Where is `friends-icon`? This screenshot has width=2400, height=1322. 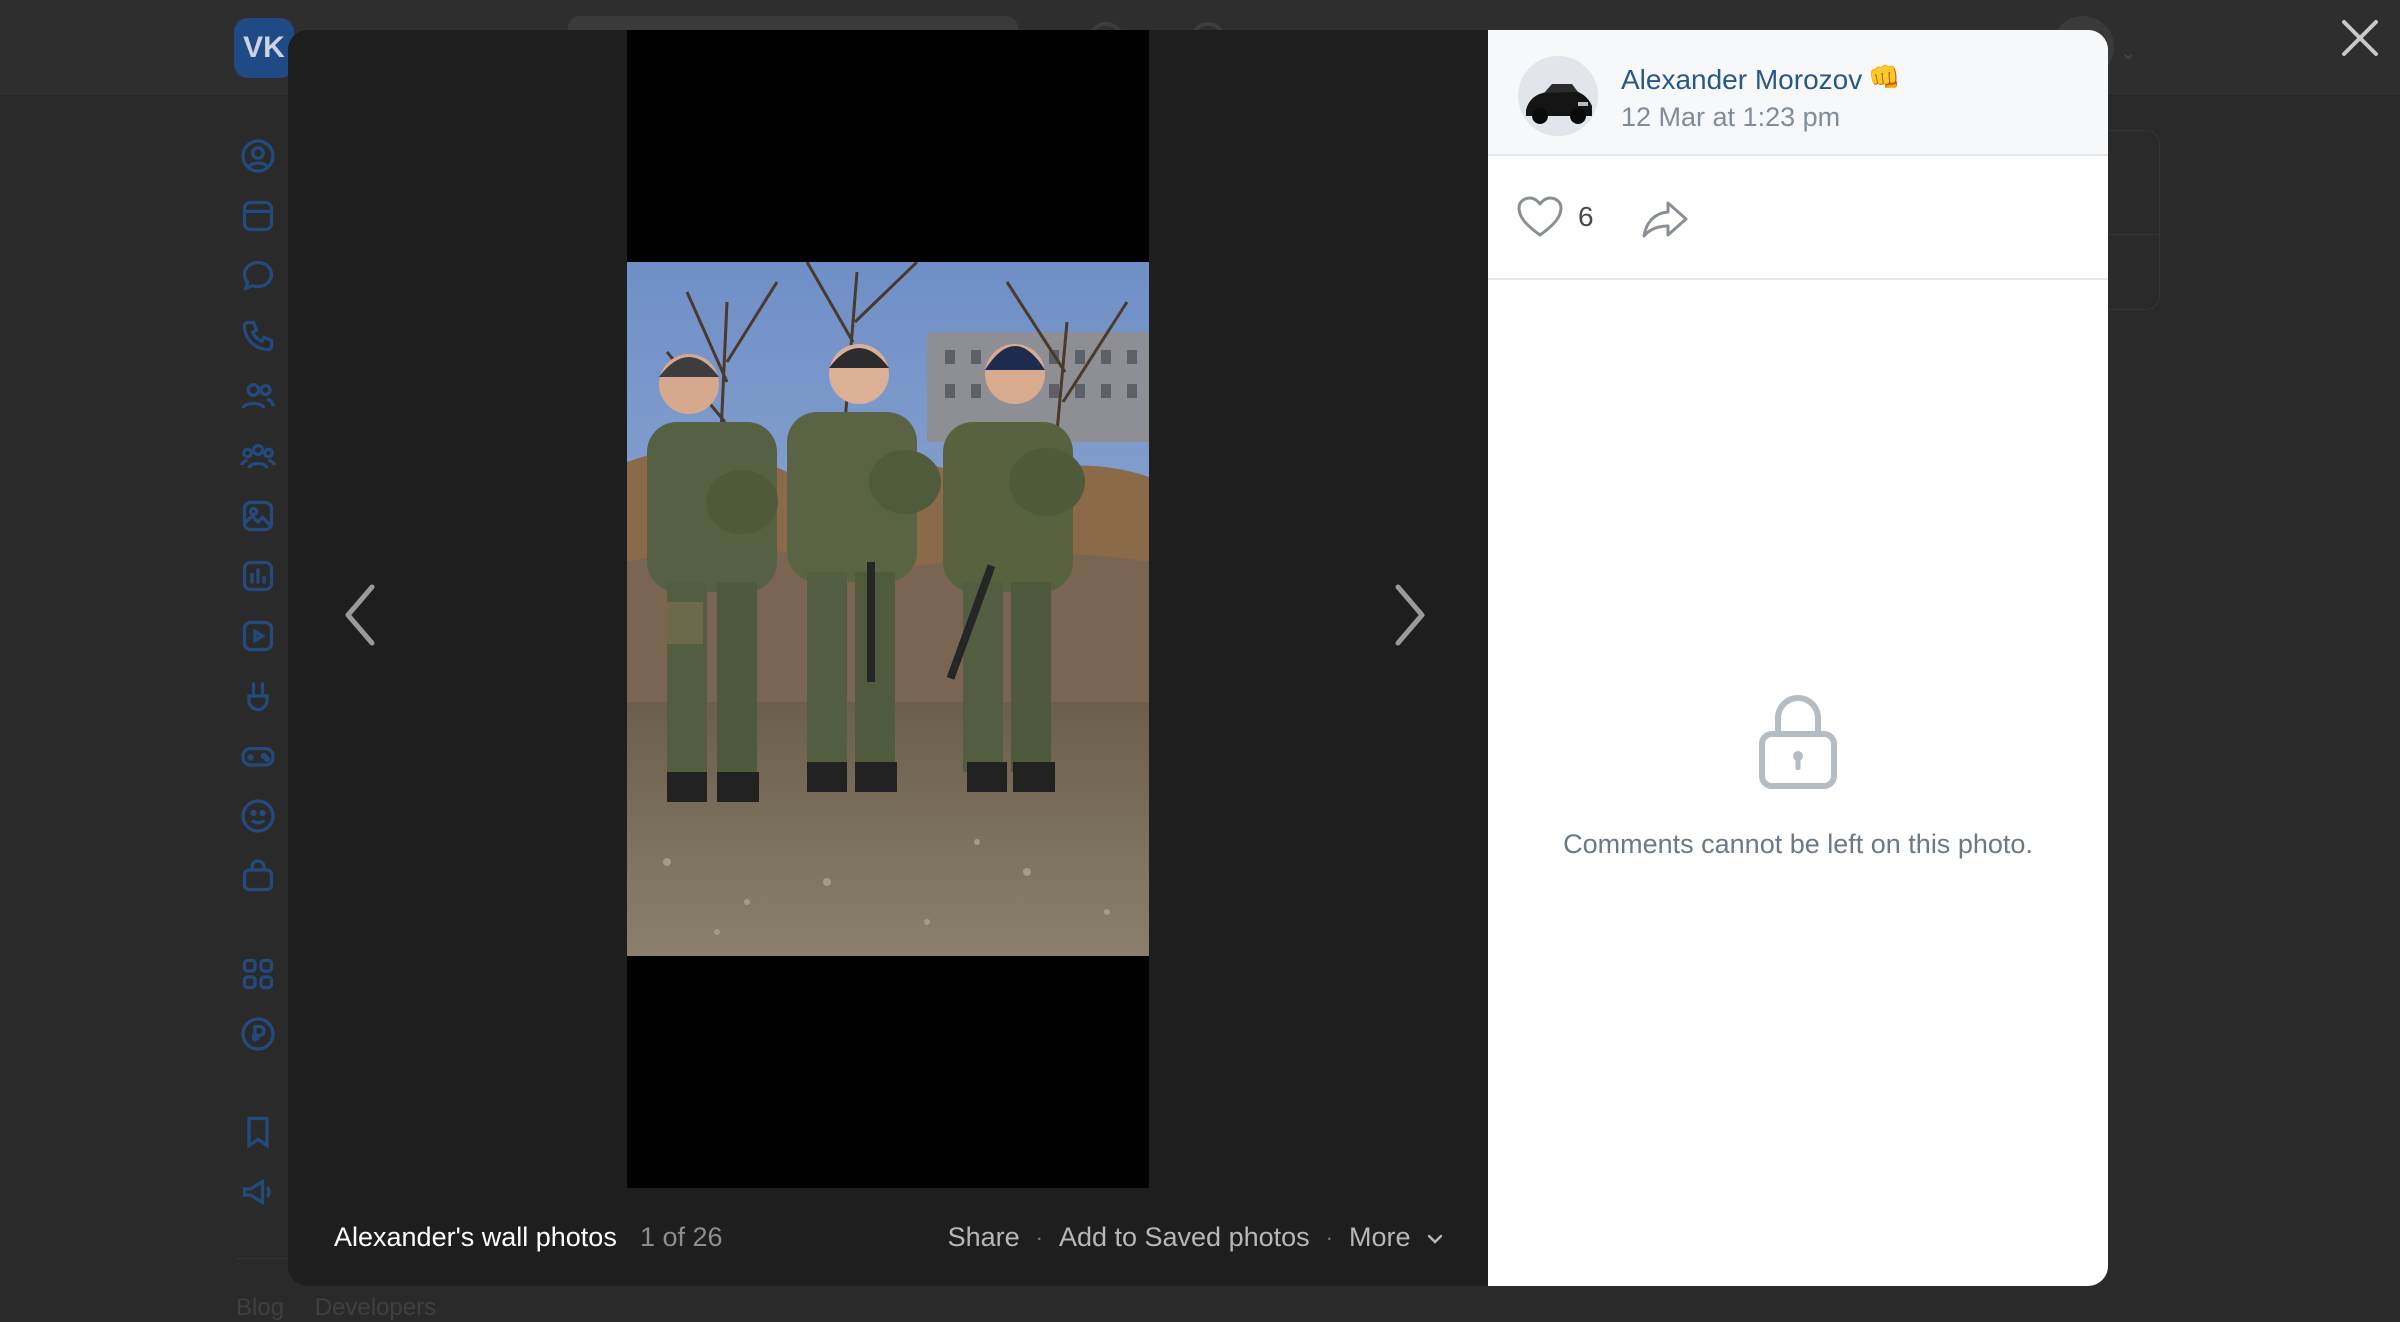
friends-icon is located at coordinates (258, 396).